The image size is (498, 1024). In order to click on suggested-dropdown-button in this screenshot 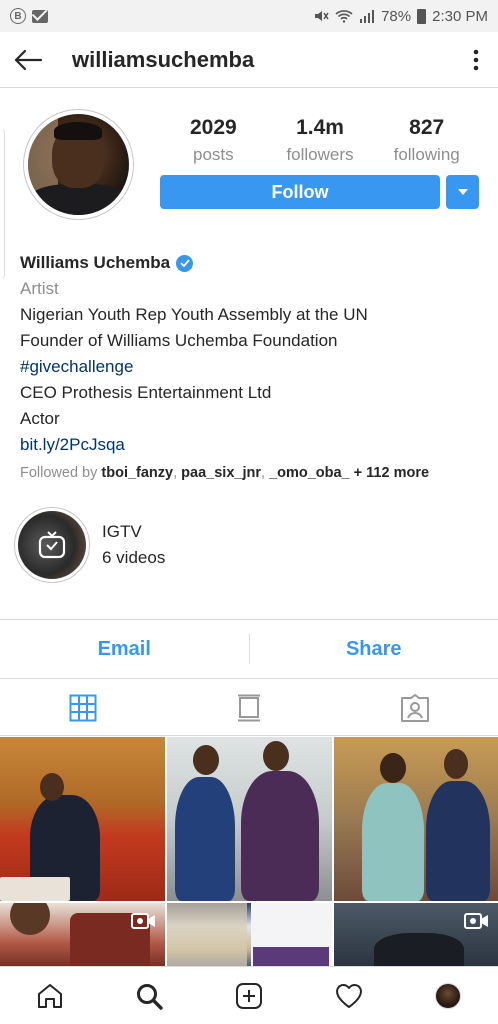, I will do `click(462, 192)`.